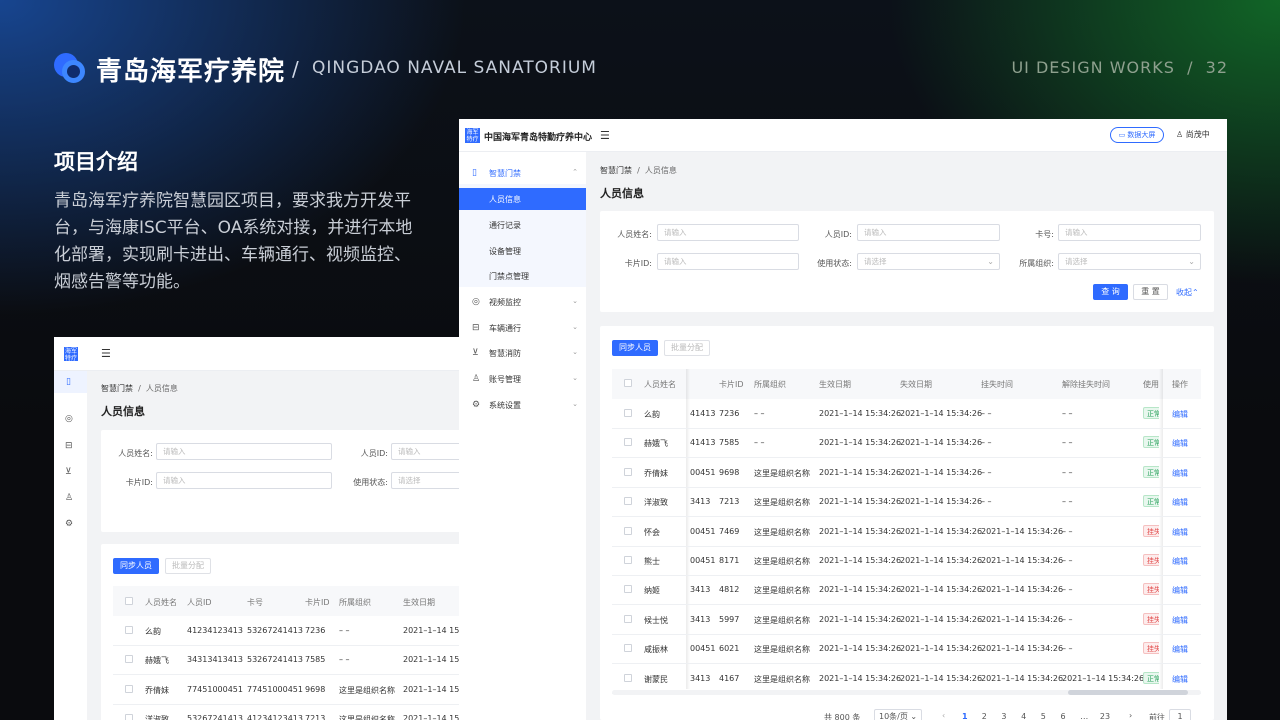  Describe the element at coordinates (522, 225) in the screenshot. I see `sidebar-item-pass-records: 通行记录` at that location.